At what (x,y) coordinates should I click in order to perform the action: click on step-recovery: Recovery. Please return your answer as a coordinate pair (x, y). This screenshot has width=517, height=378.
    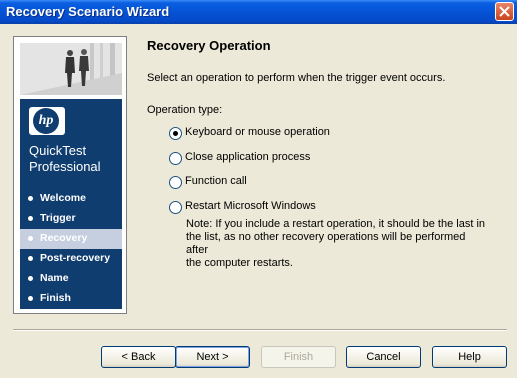
    Looking at the image, I should click on (71, 239).